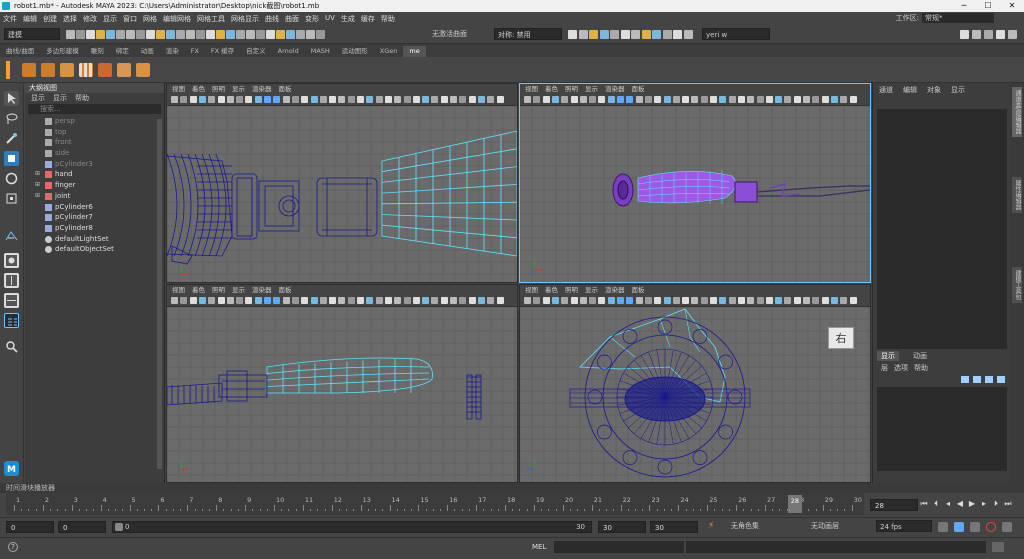  I want to click on shelf-tab: 运动图形, so click(355, 51).